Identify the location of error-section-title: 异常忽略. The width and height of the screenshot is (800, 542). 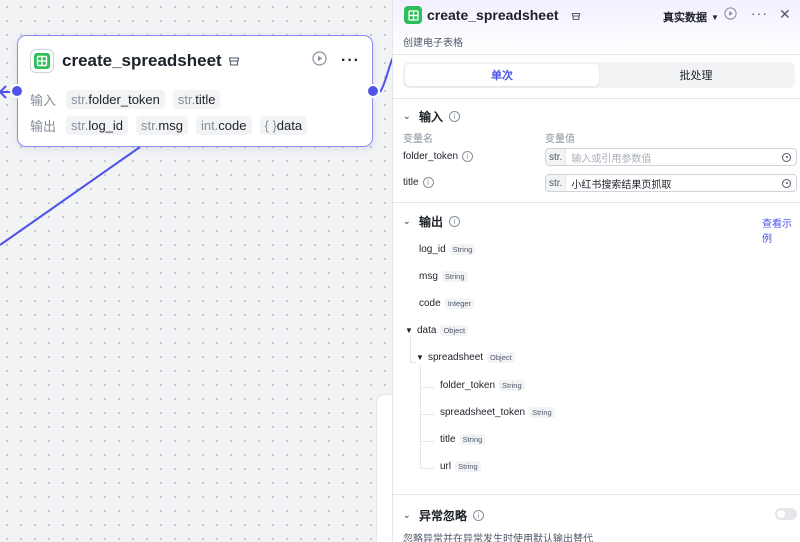
(443, 516).